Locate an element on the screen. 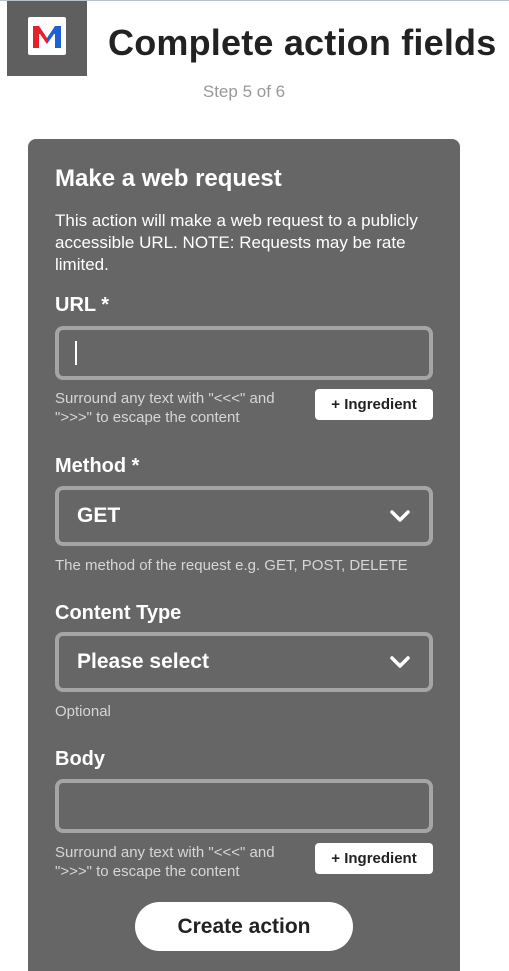 Image resolution: width=509 pixels, height=971 pixels. url-add-ingredient-button: + Ingredient is located at coordinates (374, 404).